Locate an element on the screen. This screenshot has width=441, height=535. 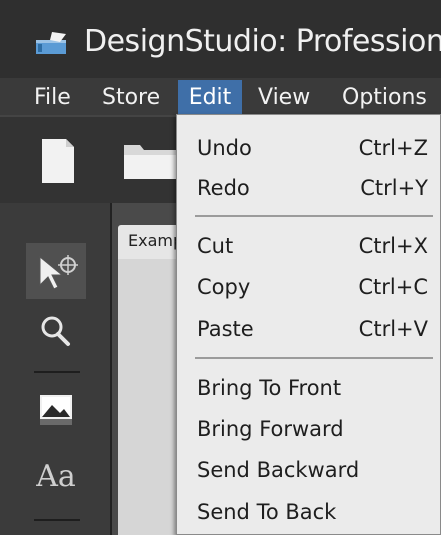
window-title: DesignStudio: ProfessionalDemo is located at coordinates (262, 41).